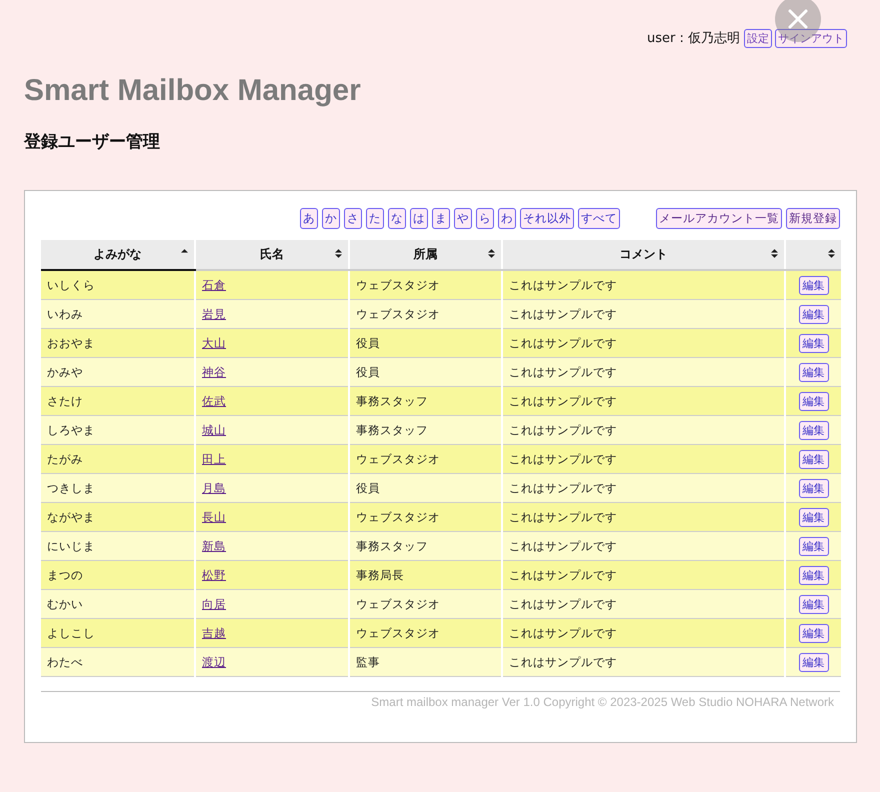  Describe the element at coordinates (214, 285) in the screenshot. I see `name-link: 石倉` at that location.